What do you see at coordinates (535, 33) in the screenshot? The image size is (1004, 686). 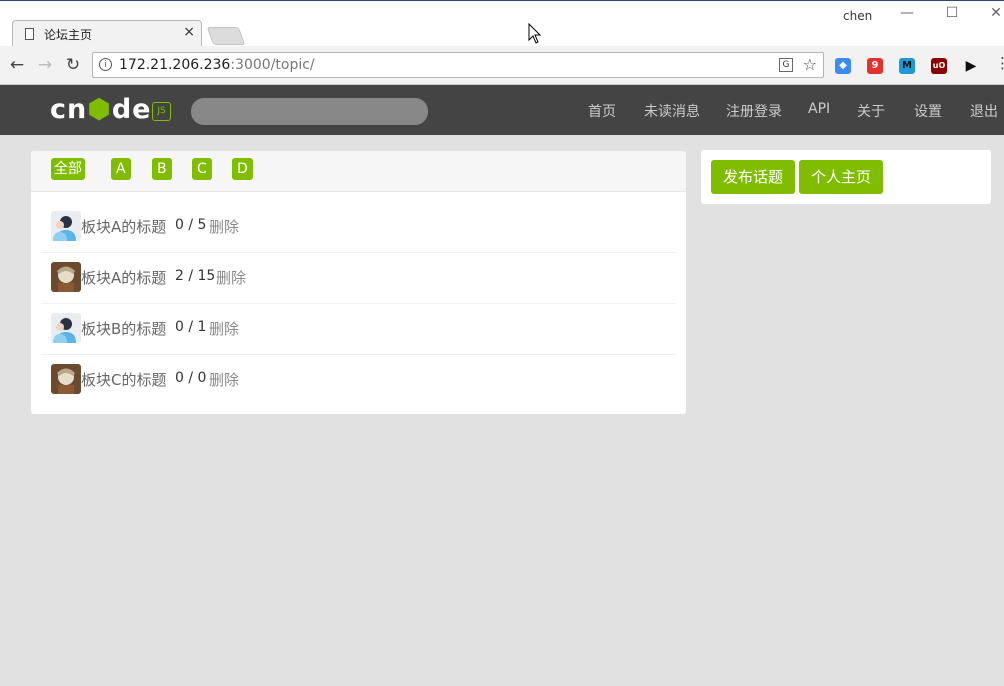 I see `mouse-cursor-icon` at bounding box center [535, 33].